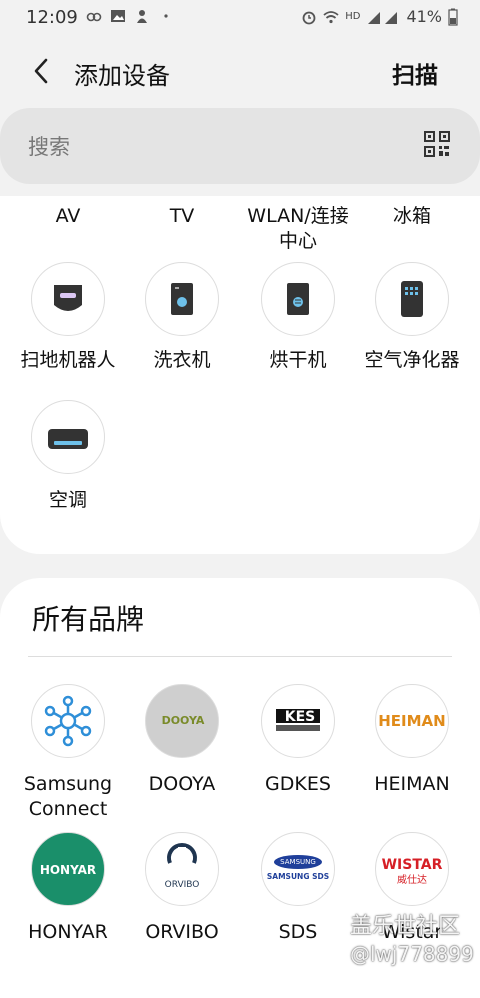 Image resolution: width=480 pixels, height=998 pixels. What do you see at coordinates (383, 17) in the screenshot?
I see `signal-icon` at bounding box center [383, 17].